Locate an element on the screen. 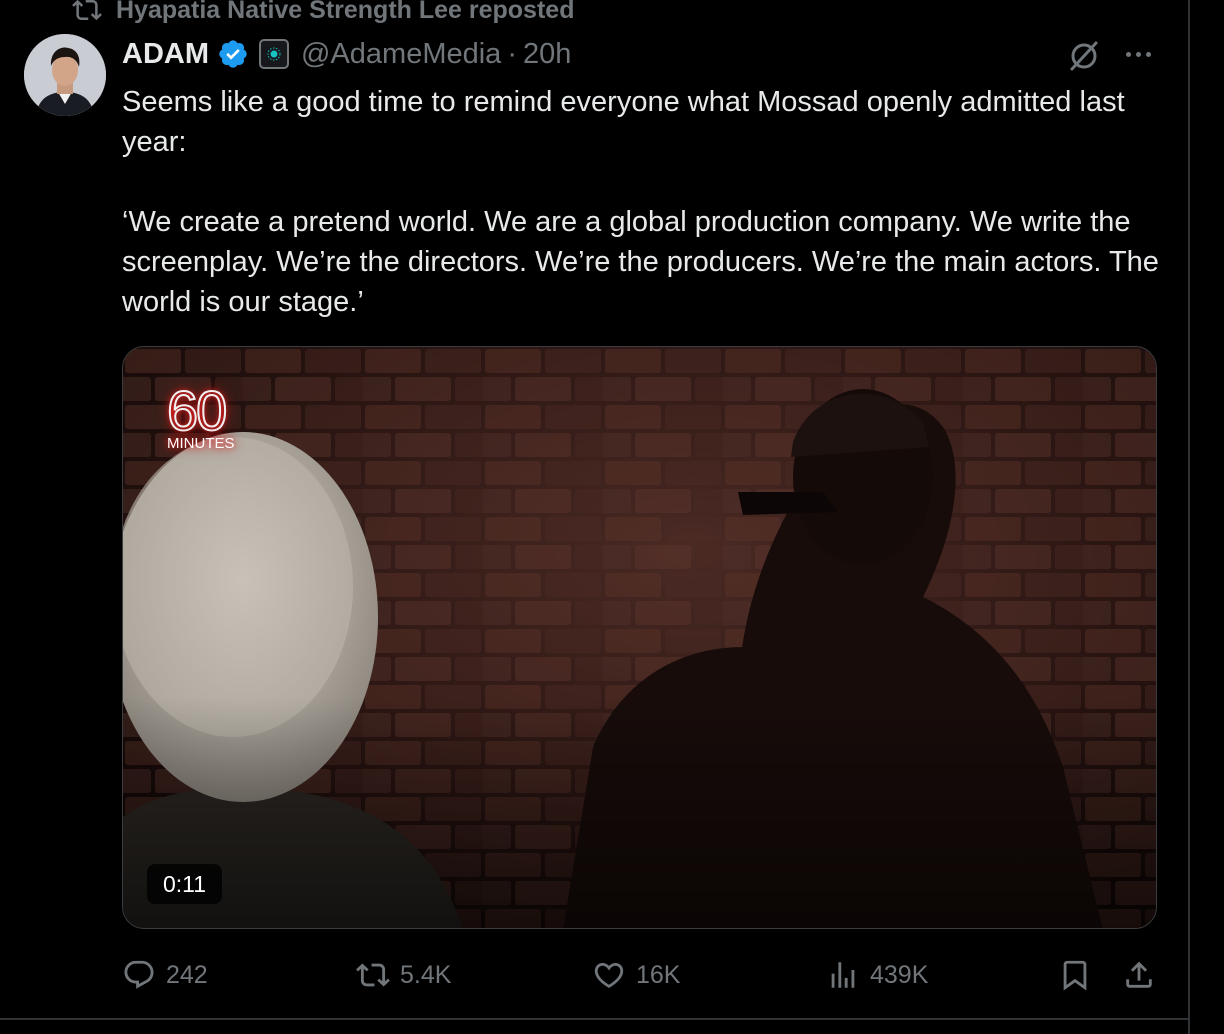  avatar is located at coordinates (65, 75).